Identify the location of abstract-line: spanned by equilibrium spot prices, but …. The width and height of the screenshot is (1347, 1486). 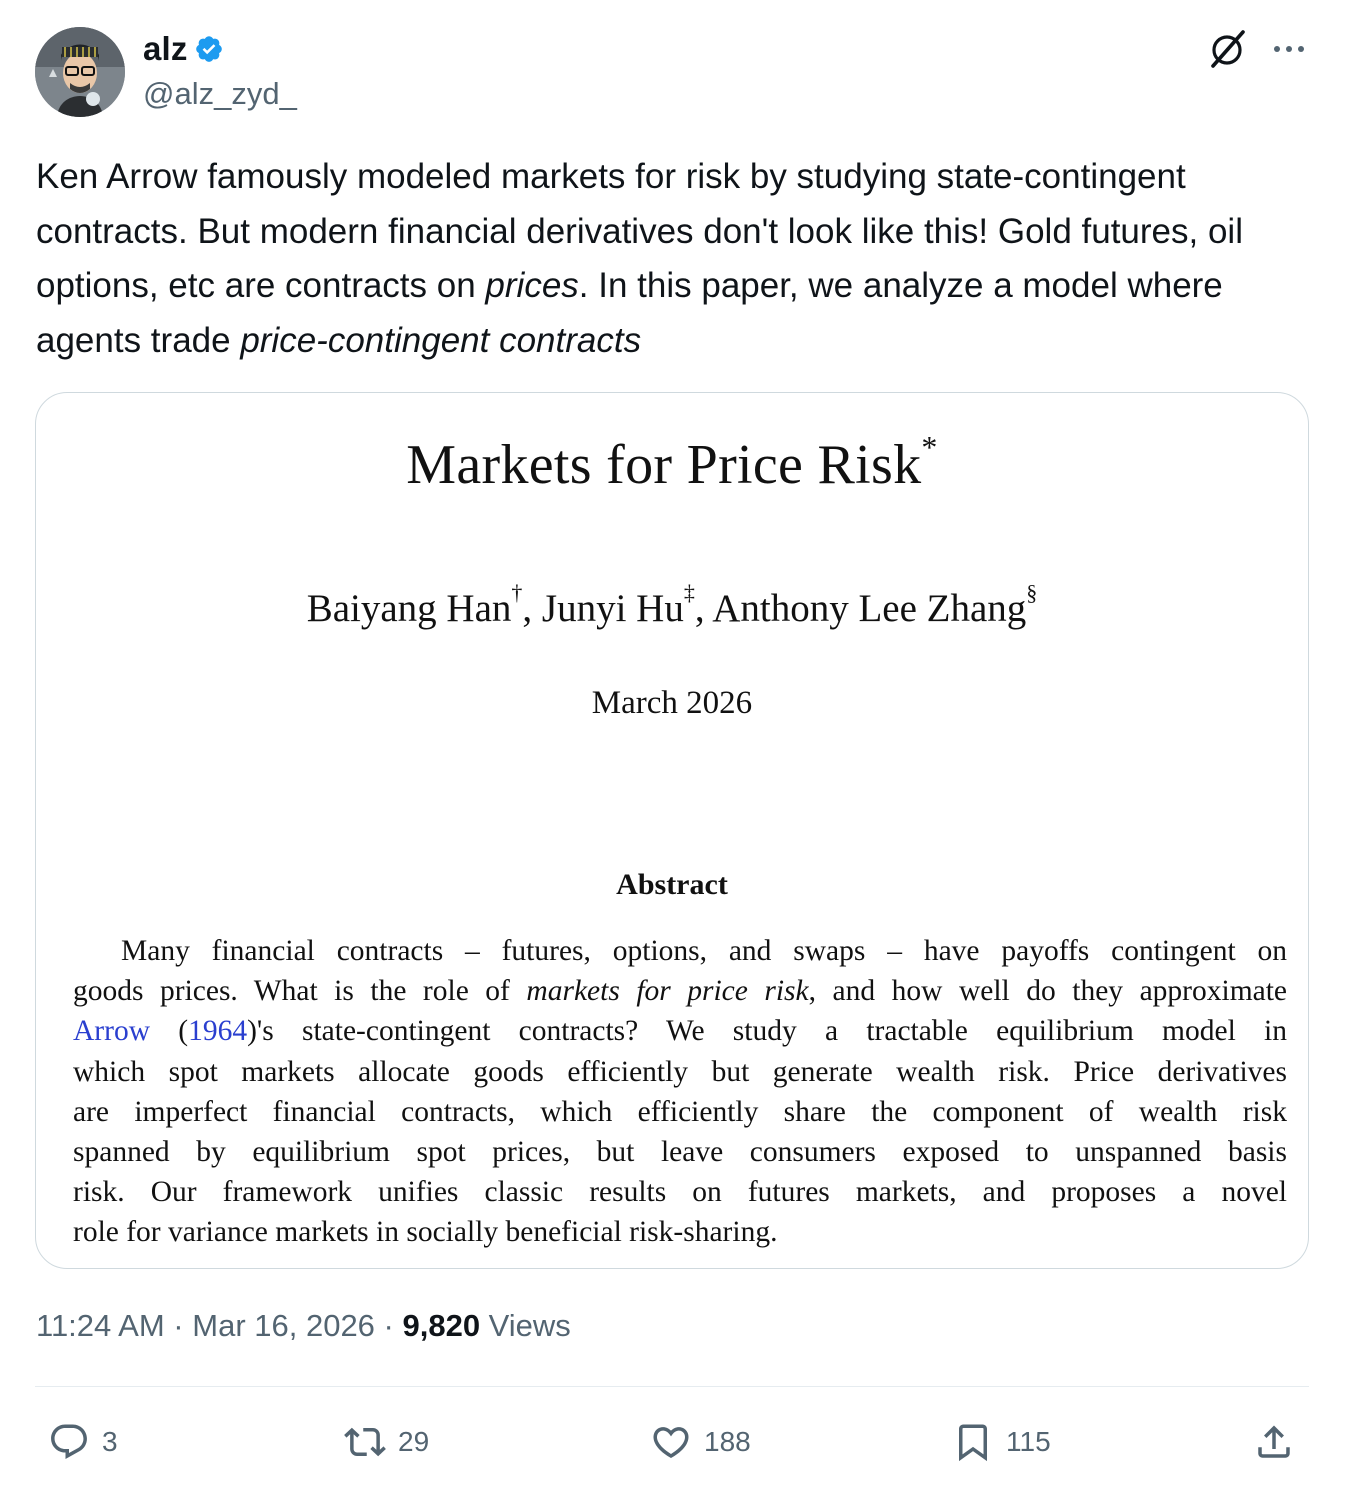
(680, 1151).